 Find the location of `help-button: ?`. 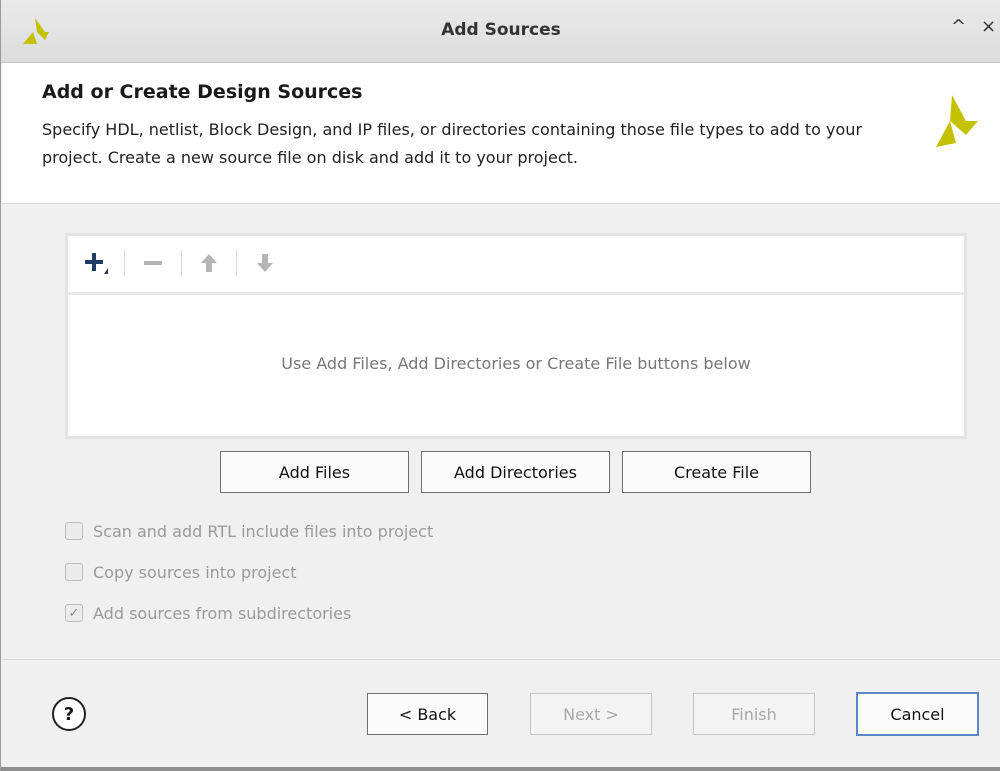

help-button: ? is located at coordinates (69, 714).